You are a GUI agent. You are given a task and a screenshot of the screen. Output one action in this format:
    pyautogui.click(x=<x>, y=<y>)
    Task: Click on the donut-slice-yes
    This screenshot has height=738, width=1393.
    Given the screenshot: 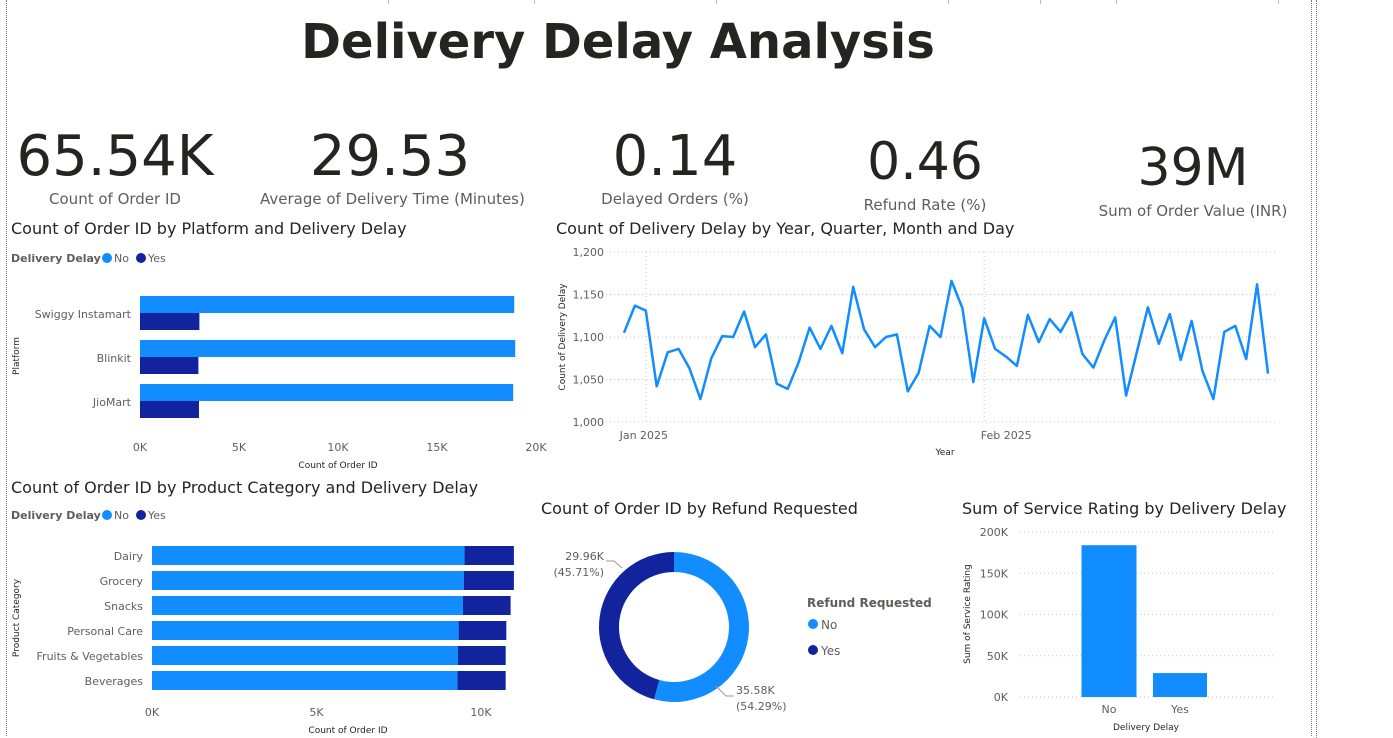 What is the action you would take?
    pyautogui.click(x=636, y=626)
    